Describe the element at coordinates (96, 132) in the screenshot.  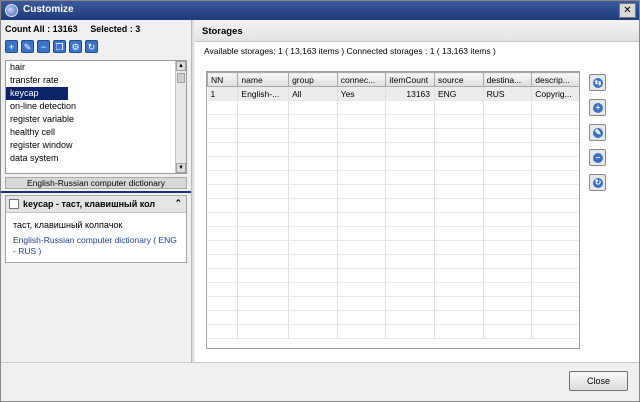
I see `word-list-item: healthy cell` at that location.